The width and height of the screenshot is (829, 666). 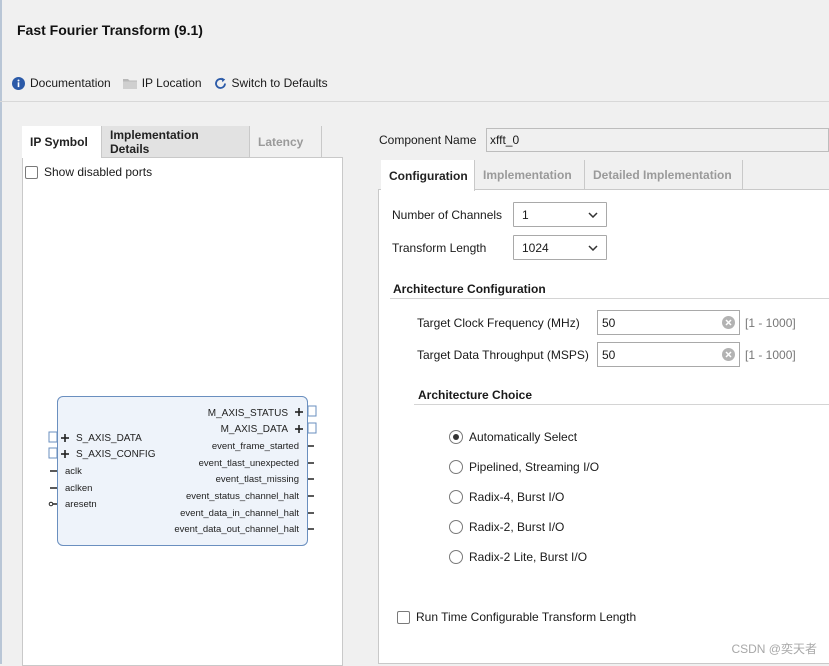 I want to click on transform-length-label: Transform Length, so click(x=439, y=248).